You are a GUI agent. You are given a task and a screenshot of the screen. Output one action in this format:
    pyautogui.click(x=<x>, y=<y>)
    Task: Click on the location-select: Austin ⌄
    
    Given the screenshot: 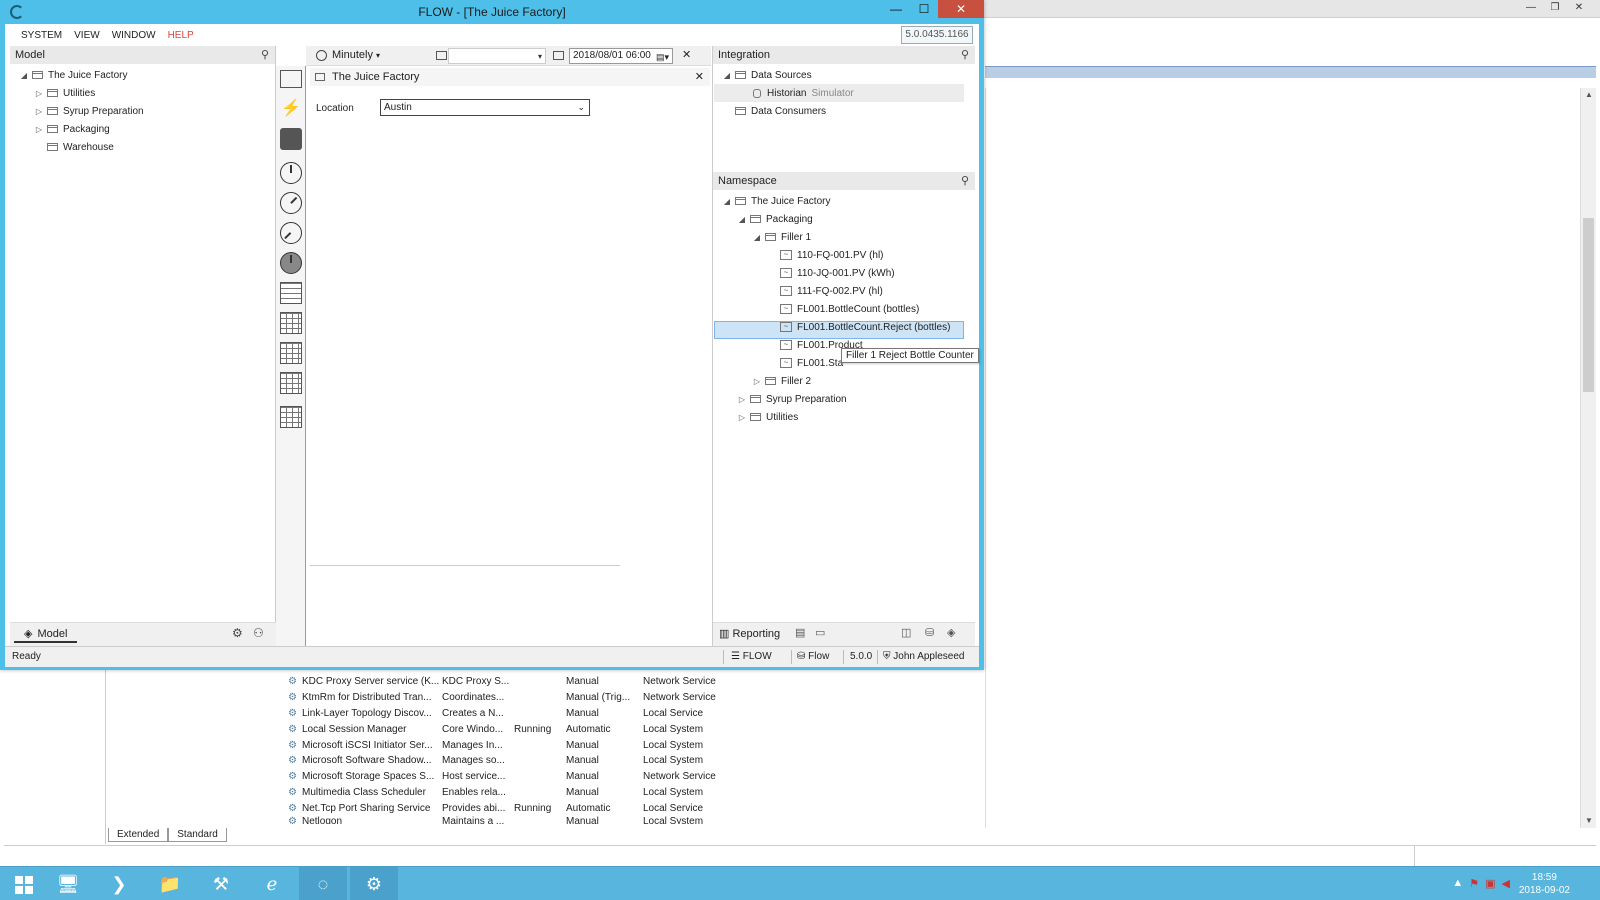 What is the action you would take?
    pyautogui.click(x=485, y=107)
    